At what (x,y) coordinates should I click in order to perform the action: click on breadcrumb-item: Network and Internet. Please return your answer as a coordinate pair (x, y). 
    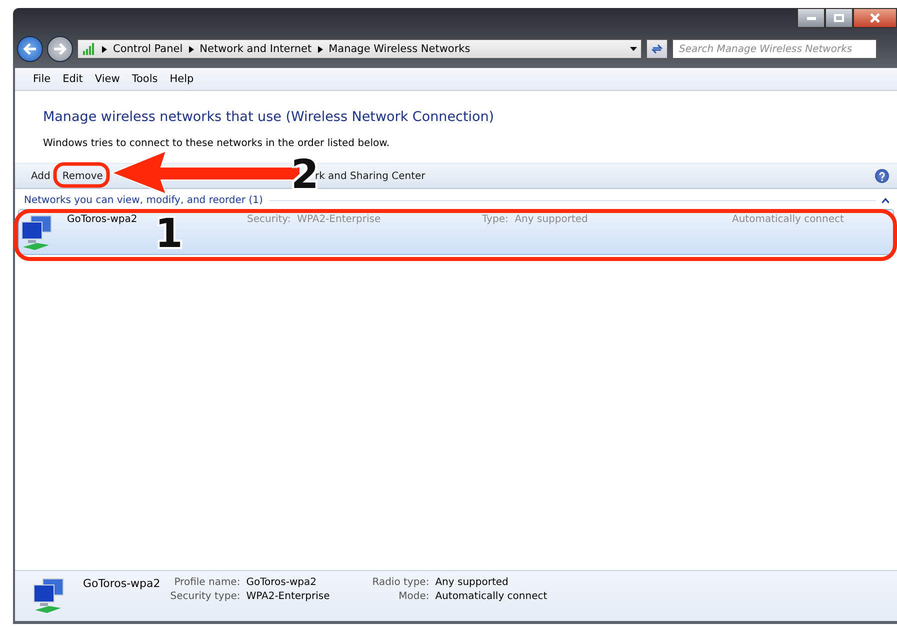
    Looking at the image, I should click on (256, 49).